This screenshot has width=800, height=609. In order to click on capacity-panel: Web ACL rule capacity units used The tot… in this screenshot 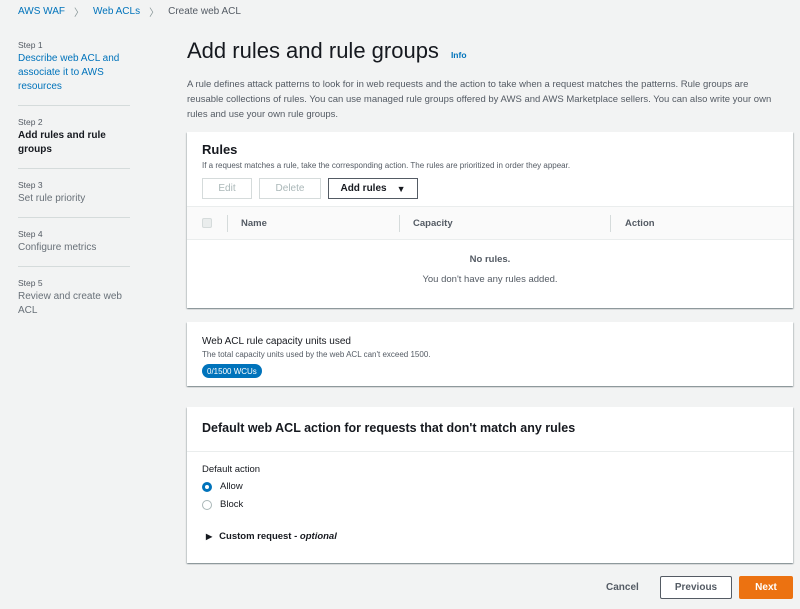, I will do `click(490, 354)`.